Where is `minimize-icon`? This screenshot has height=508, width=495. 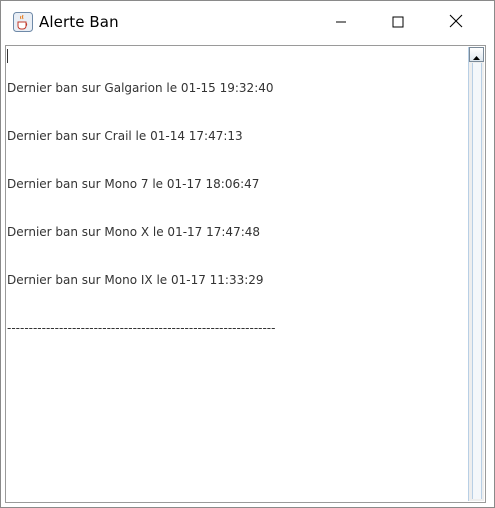
minimize-icon is located at coordinates (341, 22).